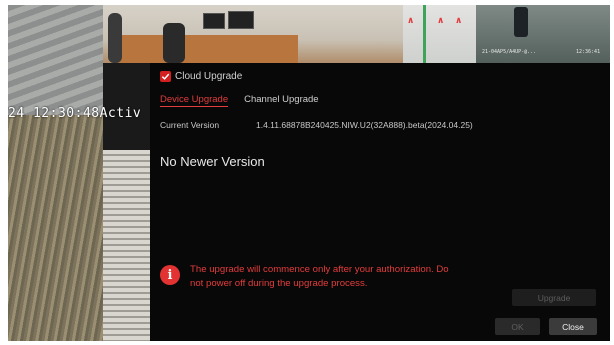 Image resolution: width=614 pixels, height=345 pixels. What do you see at coordinates (517, 326) in the screenshot?
I see `ok-button: OK` at bounding box center [517, 326].